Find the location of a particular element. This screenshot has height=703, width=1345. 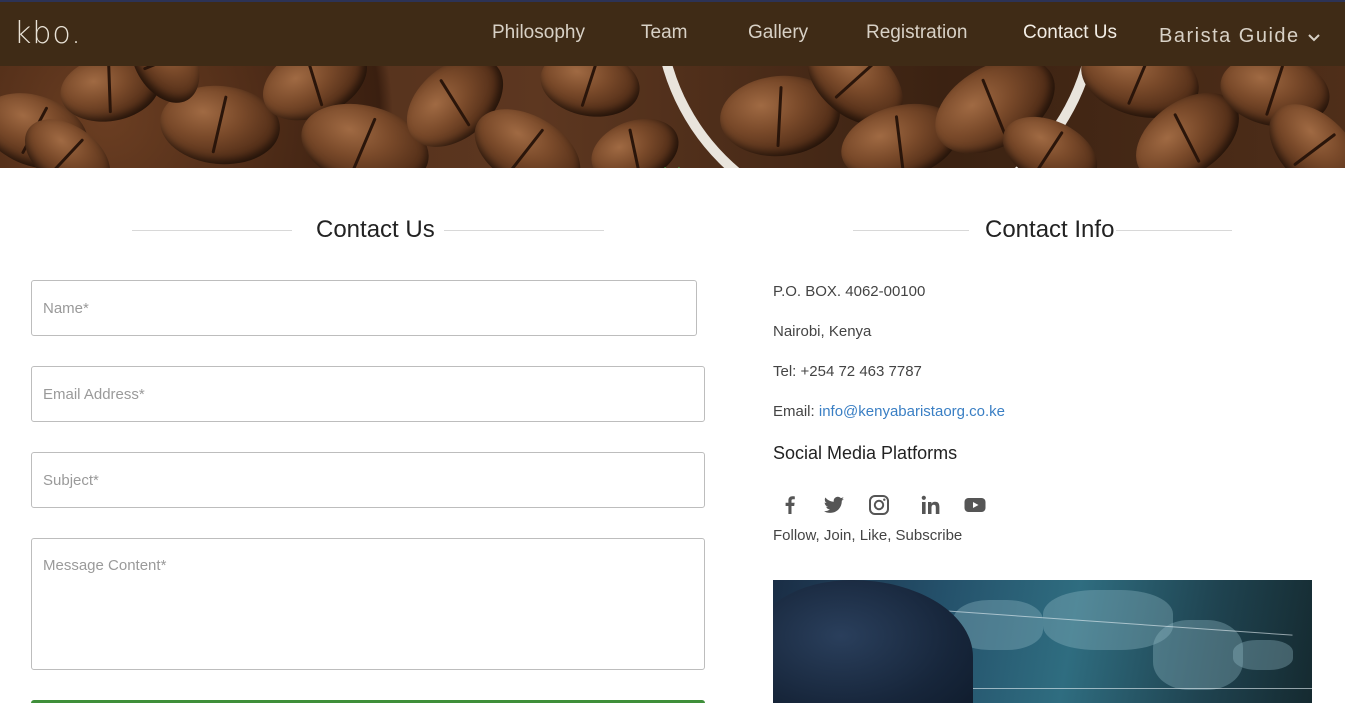

chevron-down-icon is located at coordinates (1313, 36).